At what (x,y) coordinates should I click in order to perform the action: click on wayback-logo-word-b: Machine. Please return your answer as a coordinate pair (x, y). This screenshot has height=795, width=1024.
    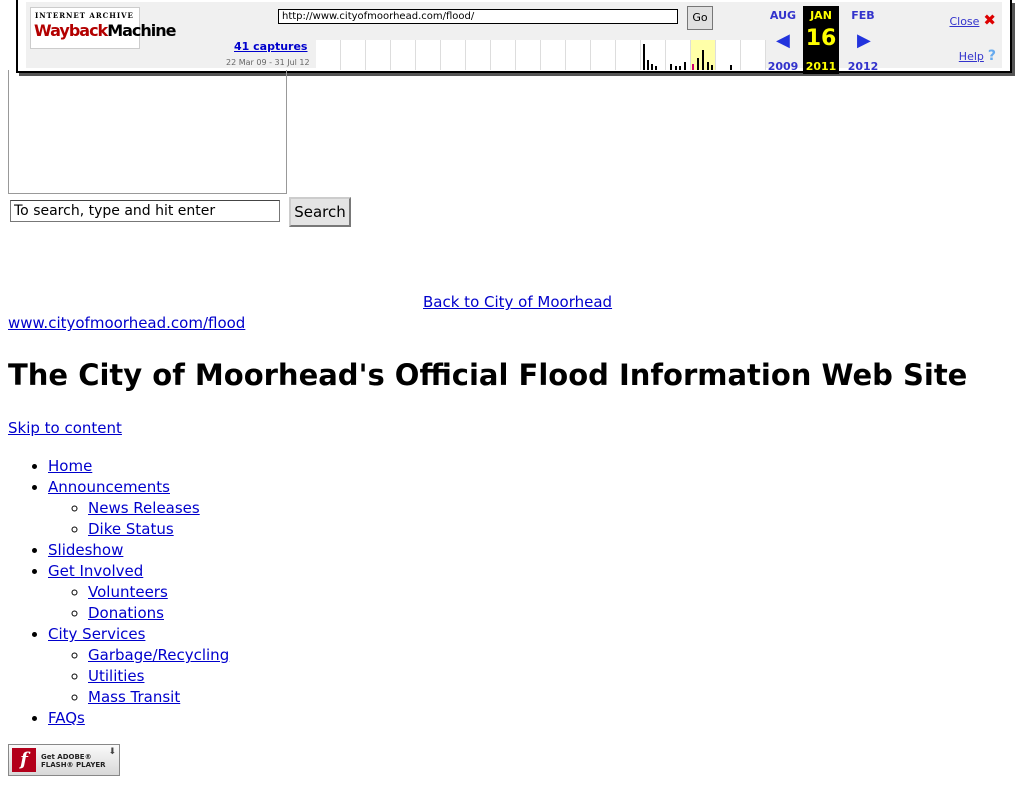
    Looking at the image, I should click on (141, 30).